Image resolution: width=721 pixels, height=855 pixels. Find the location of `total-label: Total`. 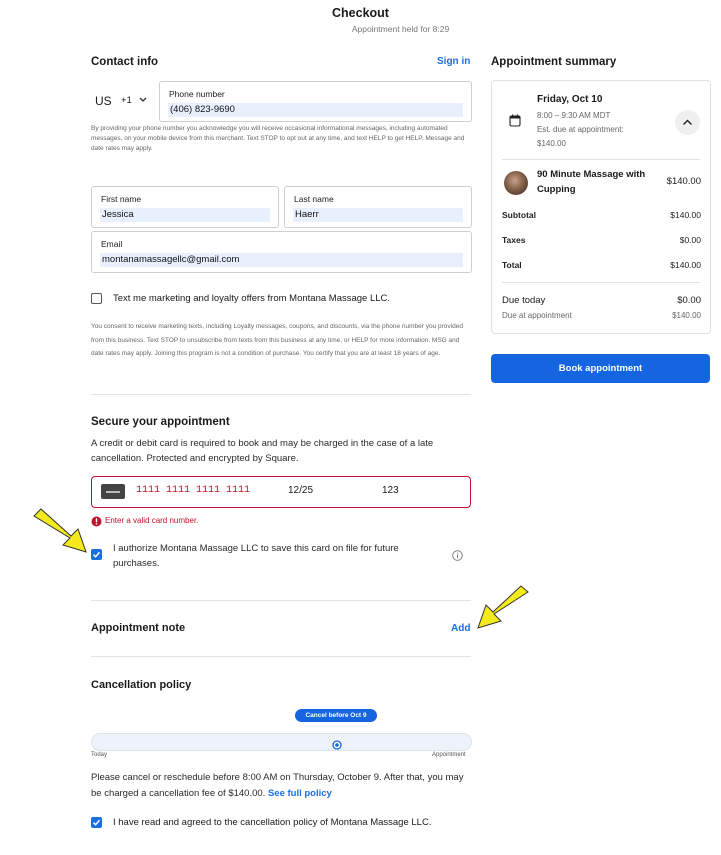

total-label: Total is located at coordinates (512, 265).